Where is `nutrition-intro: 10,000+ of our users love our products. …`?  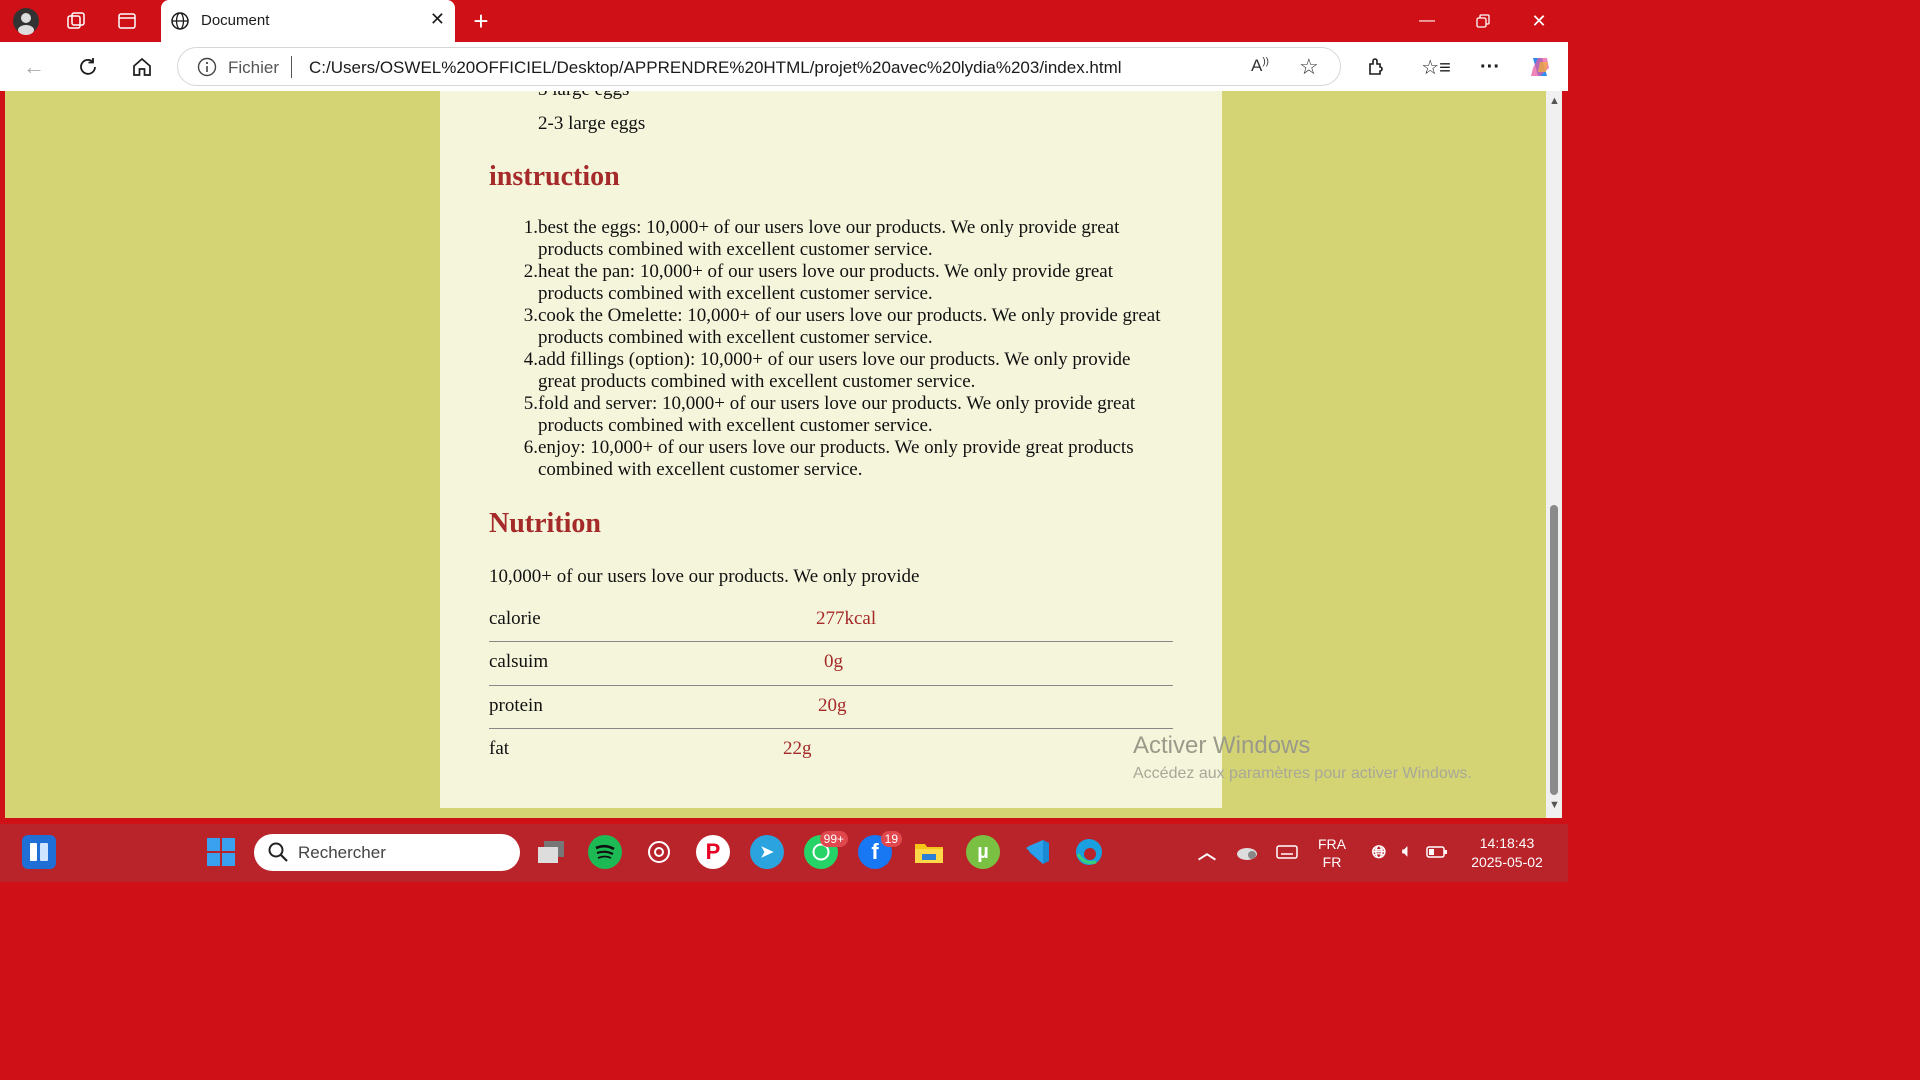 nutrition-intro: 10,000+ of our users love our products. … is located at coordinates (704, 576).